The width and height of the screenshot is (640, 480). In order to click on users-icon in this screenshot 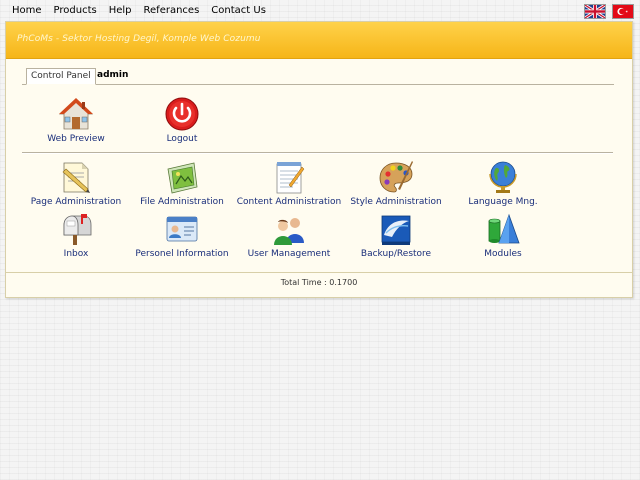, I will do `click(289, 231)`.